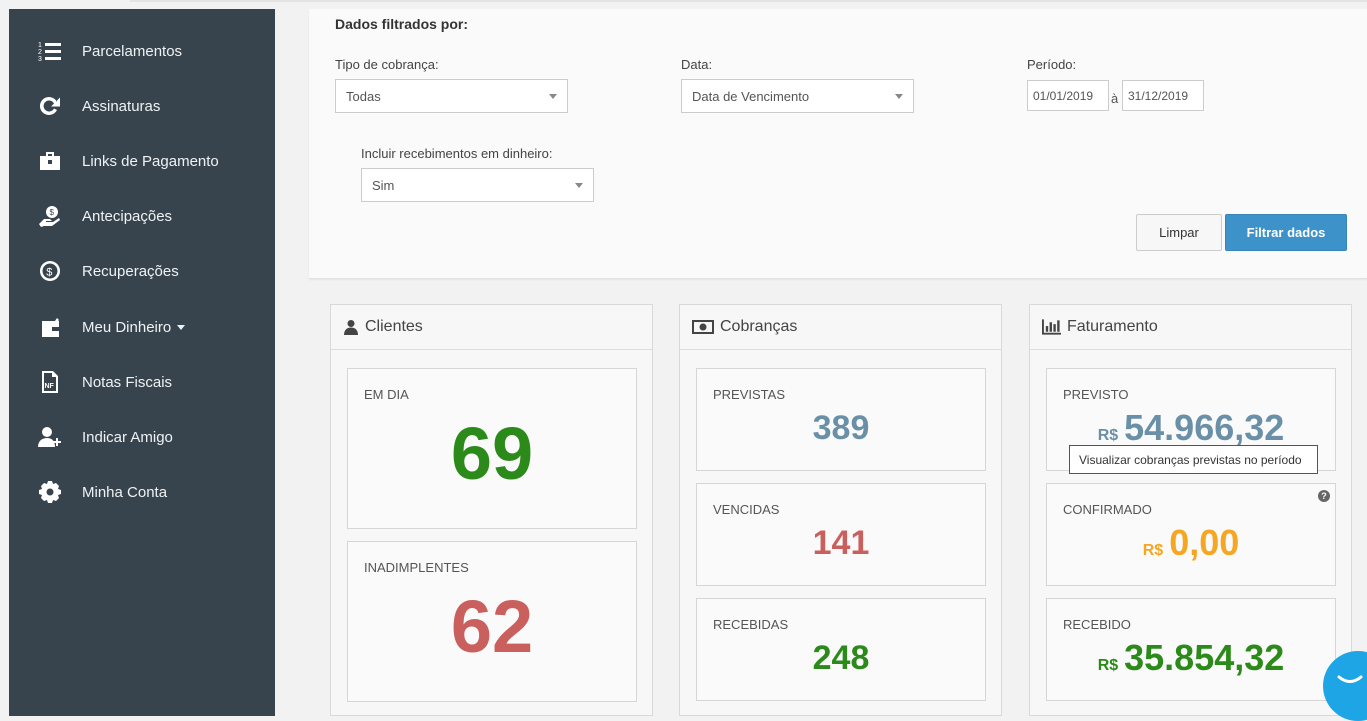  I want to click on tipo-cobranca-value: Todas, so click(363, 96).